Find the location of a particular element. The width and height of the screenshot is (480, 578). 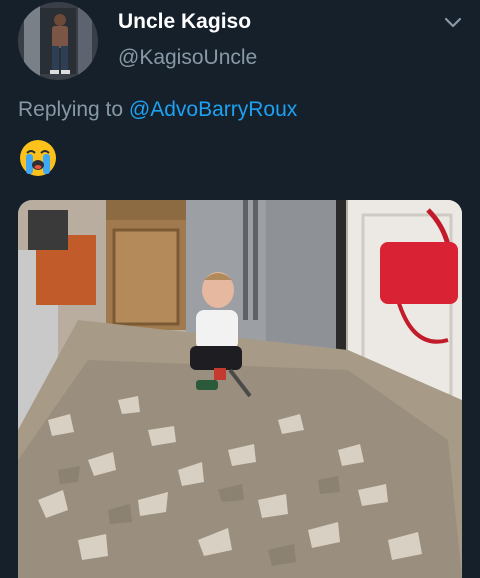

reply-to-link: @AdvoBarryRoux is located at coordinates (213, 109).